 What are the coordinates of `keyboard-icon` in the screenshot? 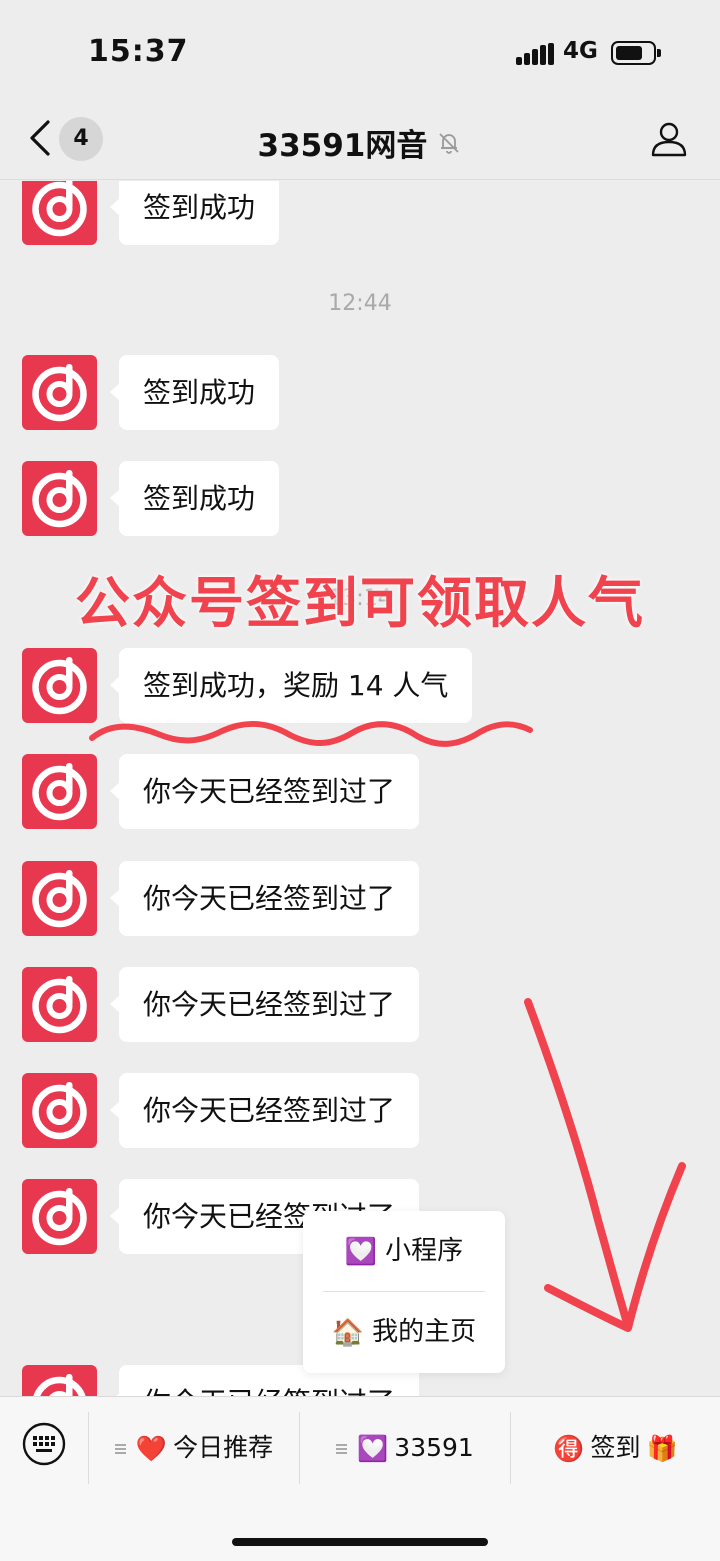 It's located at (44, 1444).